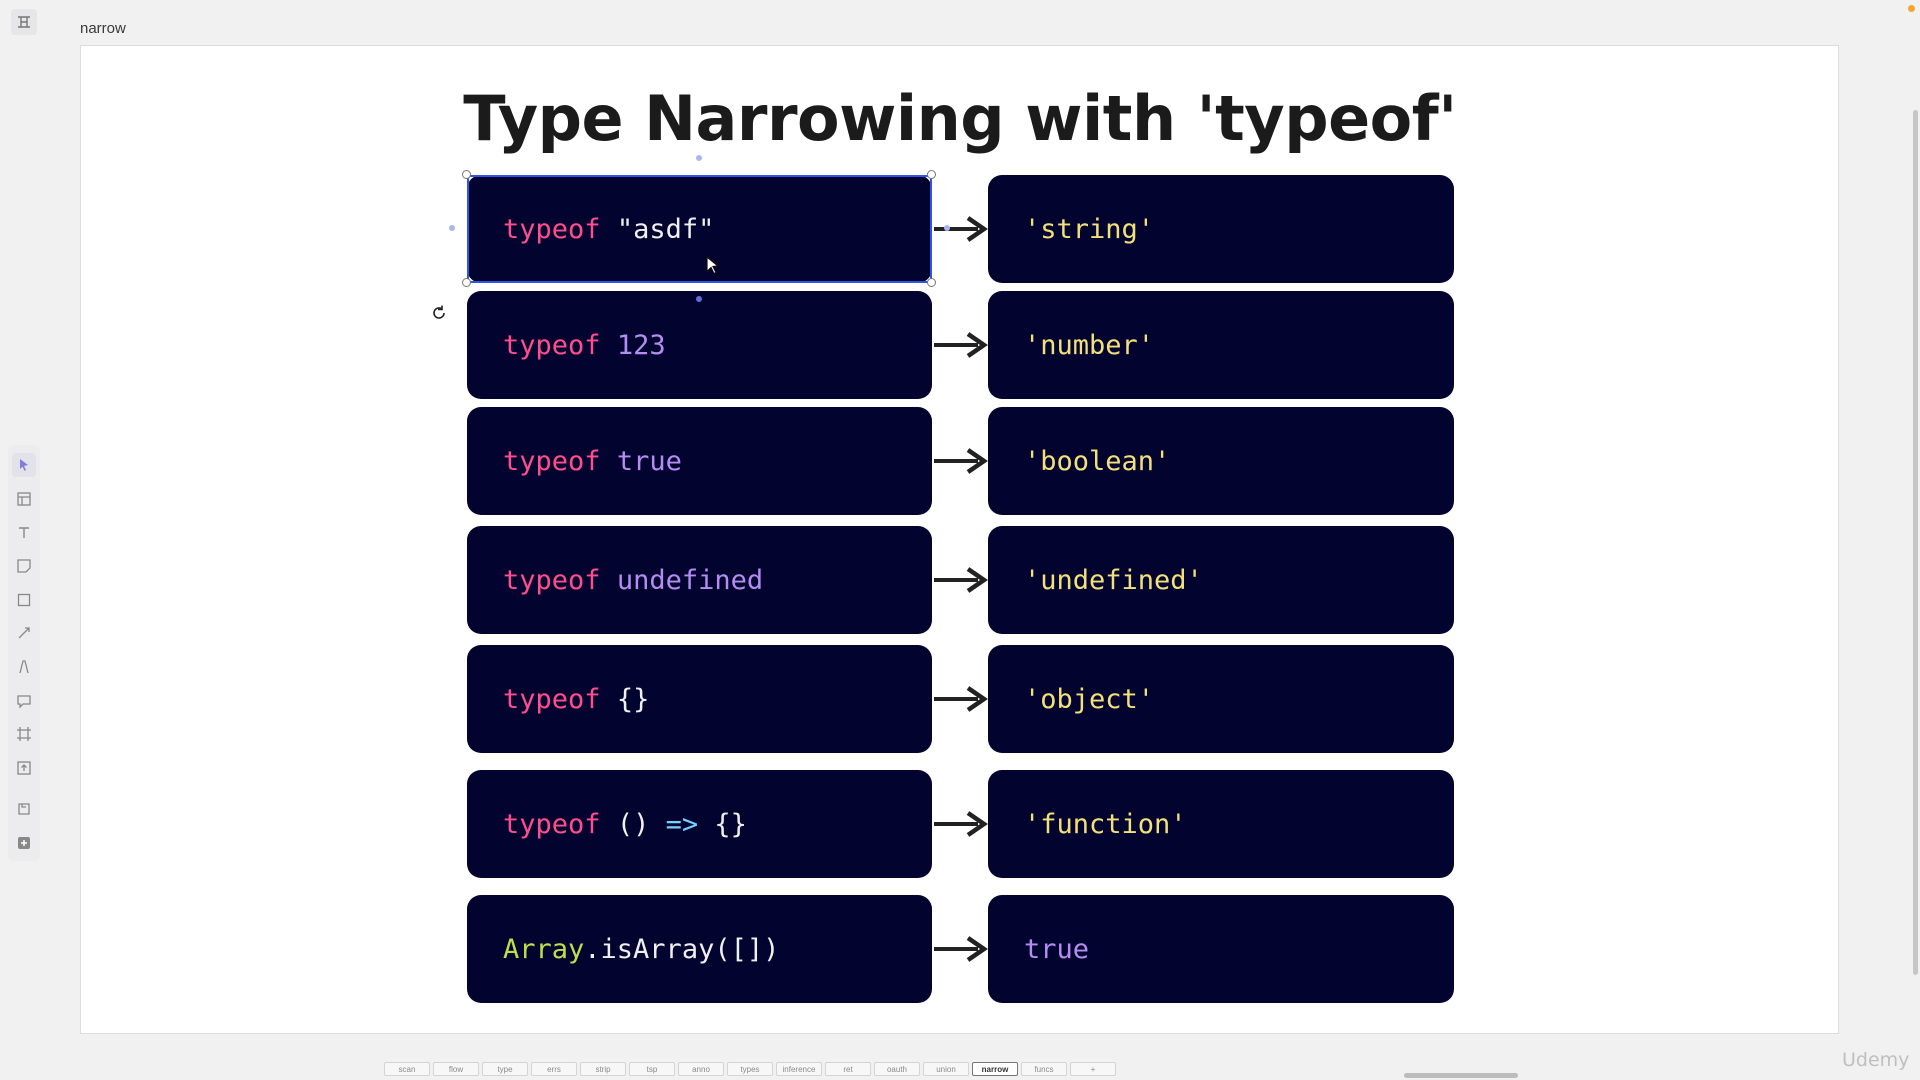 This screenshot has height=1080, width=1920. Describe the element at coordinates (1089, 699) in the screenshot. I see `result-token: 'object'` at that location.